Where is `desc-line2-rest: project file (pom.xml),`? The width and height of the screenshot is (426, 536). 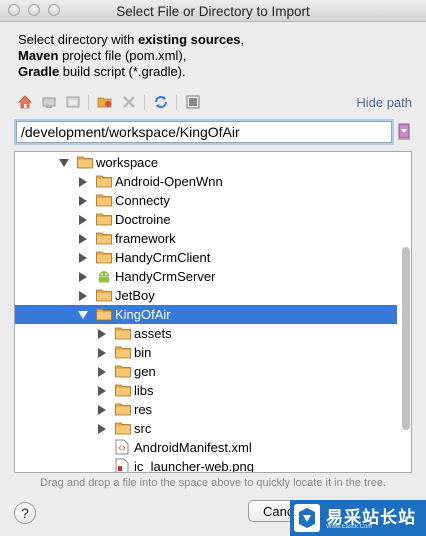 desc-line2-rest: project file (pom.xml), is located at coordinates (122, 55).